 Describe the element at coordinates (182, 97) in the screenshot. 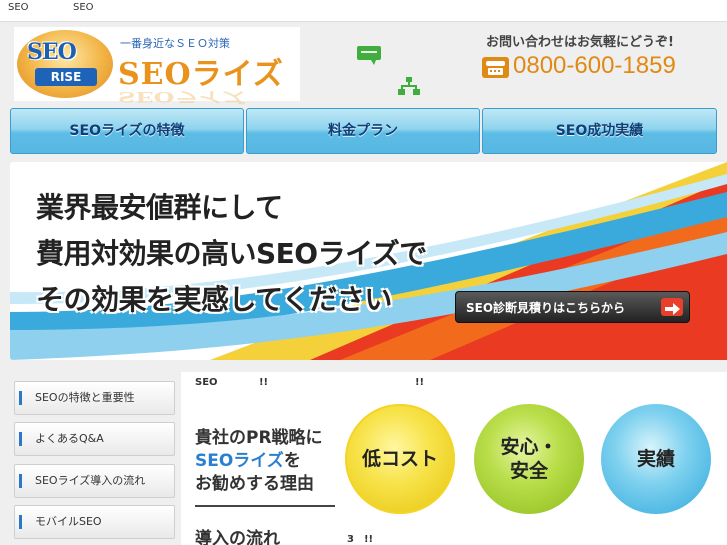

I see `logo-name-reflection: SEOライズ` at that location.